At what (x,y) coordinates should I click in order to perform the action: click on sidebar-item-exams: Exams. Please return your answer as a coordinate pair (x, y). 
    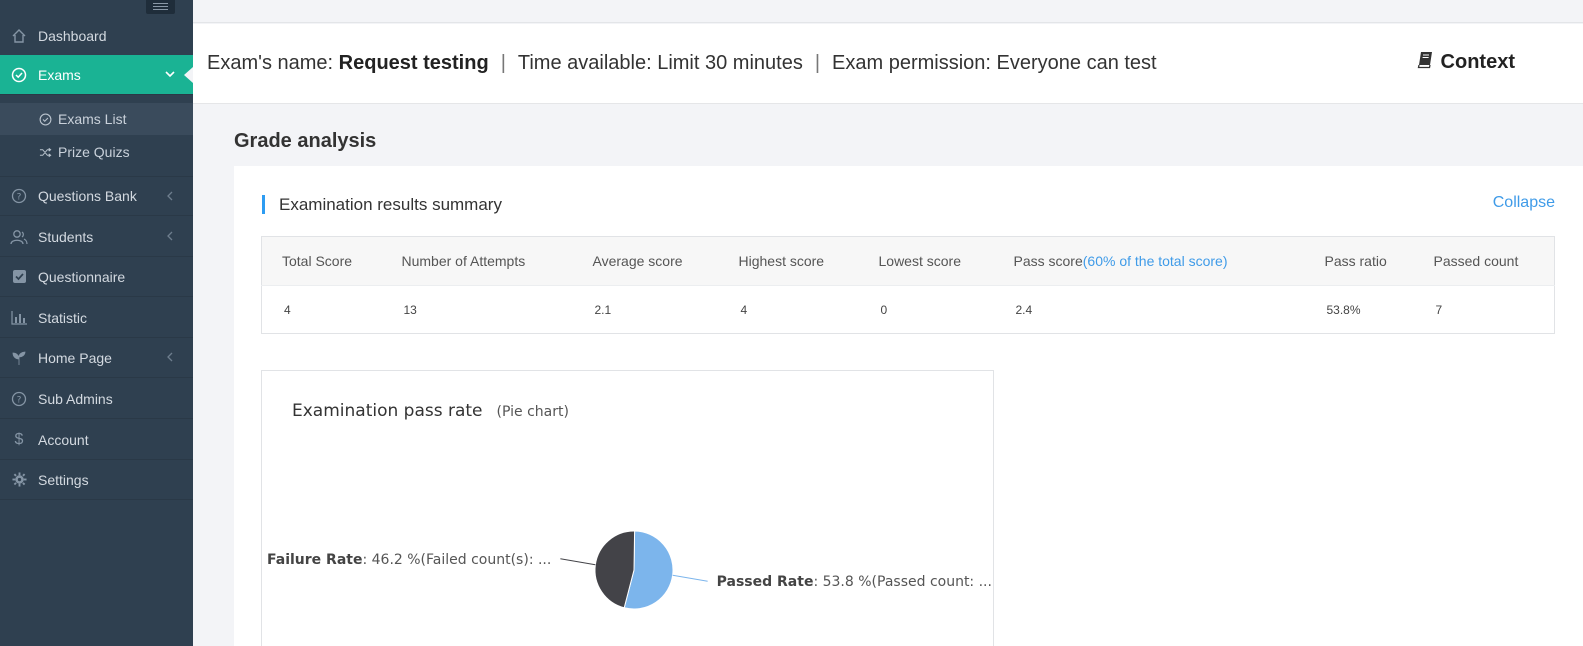
    Looking at the image, I should click on (96, 75).